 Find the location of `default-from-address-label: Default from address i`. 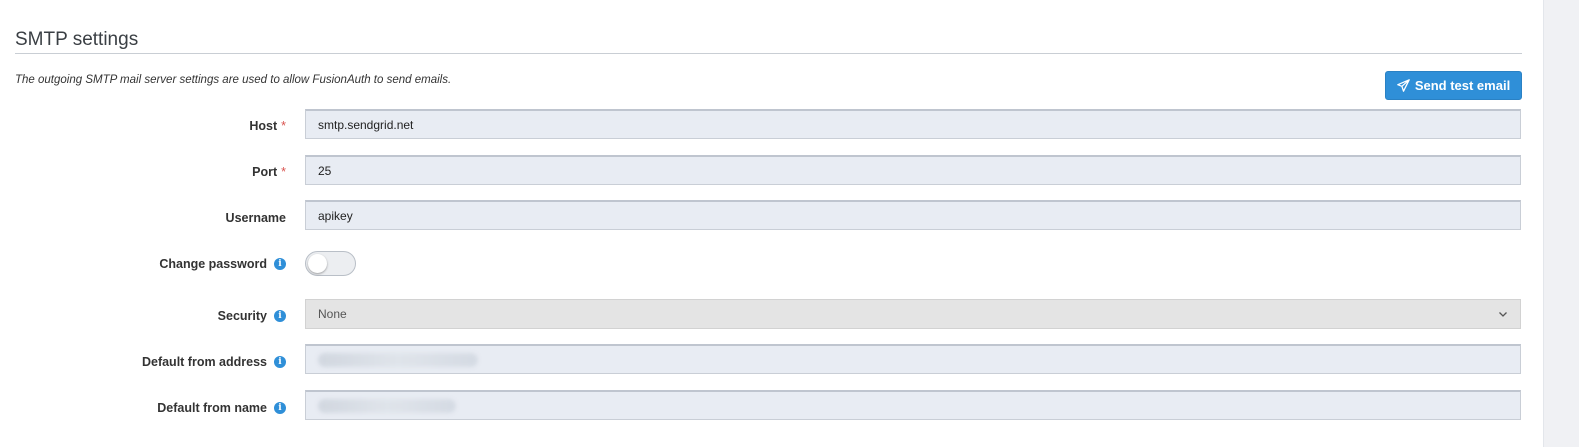

default-from-address-label: Default from address i is located at coordinates (214, 362).